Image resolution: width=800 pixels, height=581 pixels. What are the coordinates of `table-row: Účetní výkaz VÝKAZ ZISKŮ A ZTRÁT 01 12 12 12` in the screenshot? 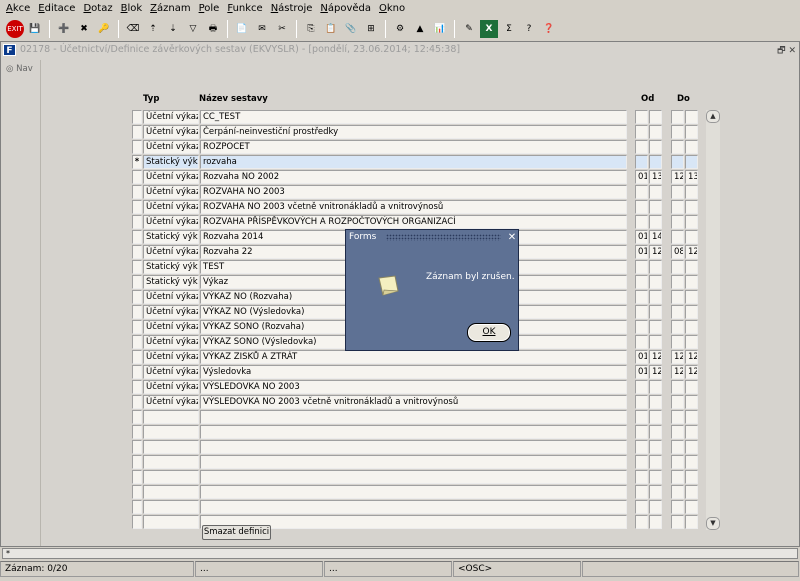 It's located at (417, 357).